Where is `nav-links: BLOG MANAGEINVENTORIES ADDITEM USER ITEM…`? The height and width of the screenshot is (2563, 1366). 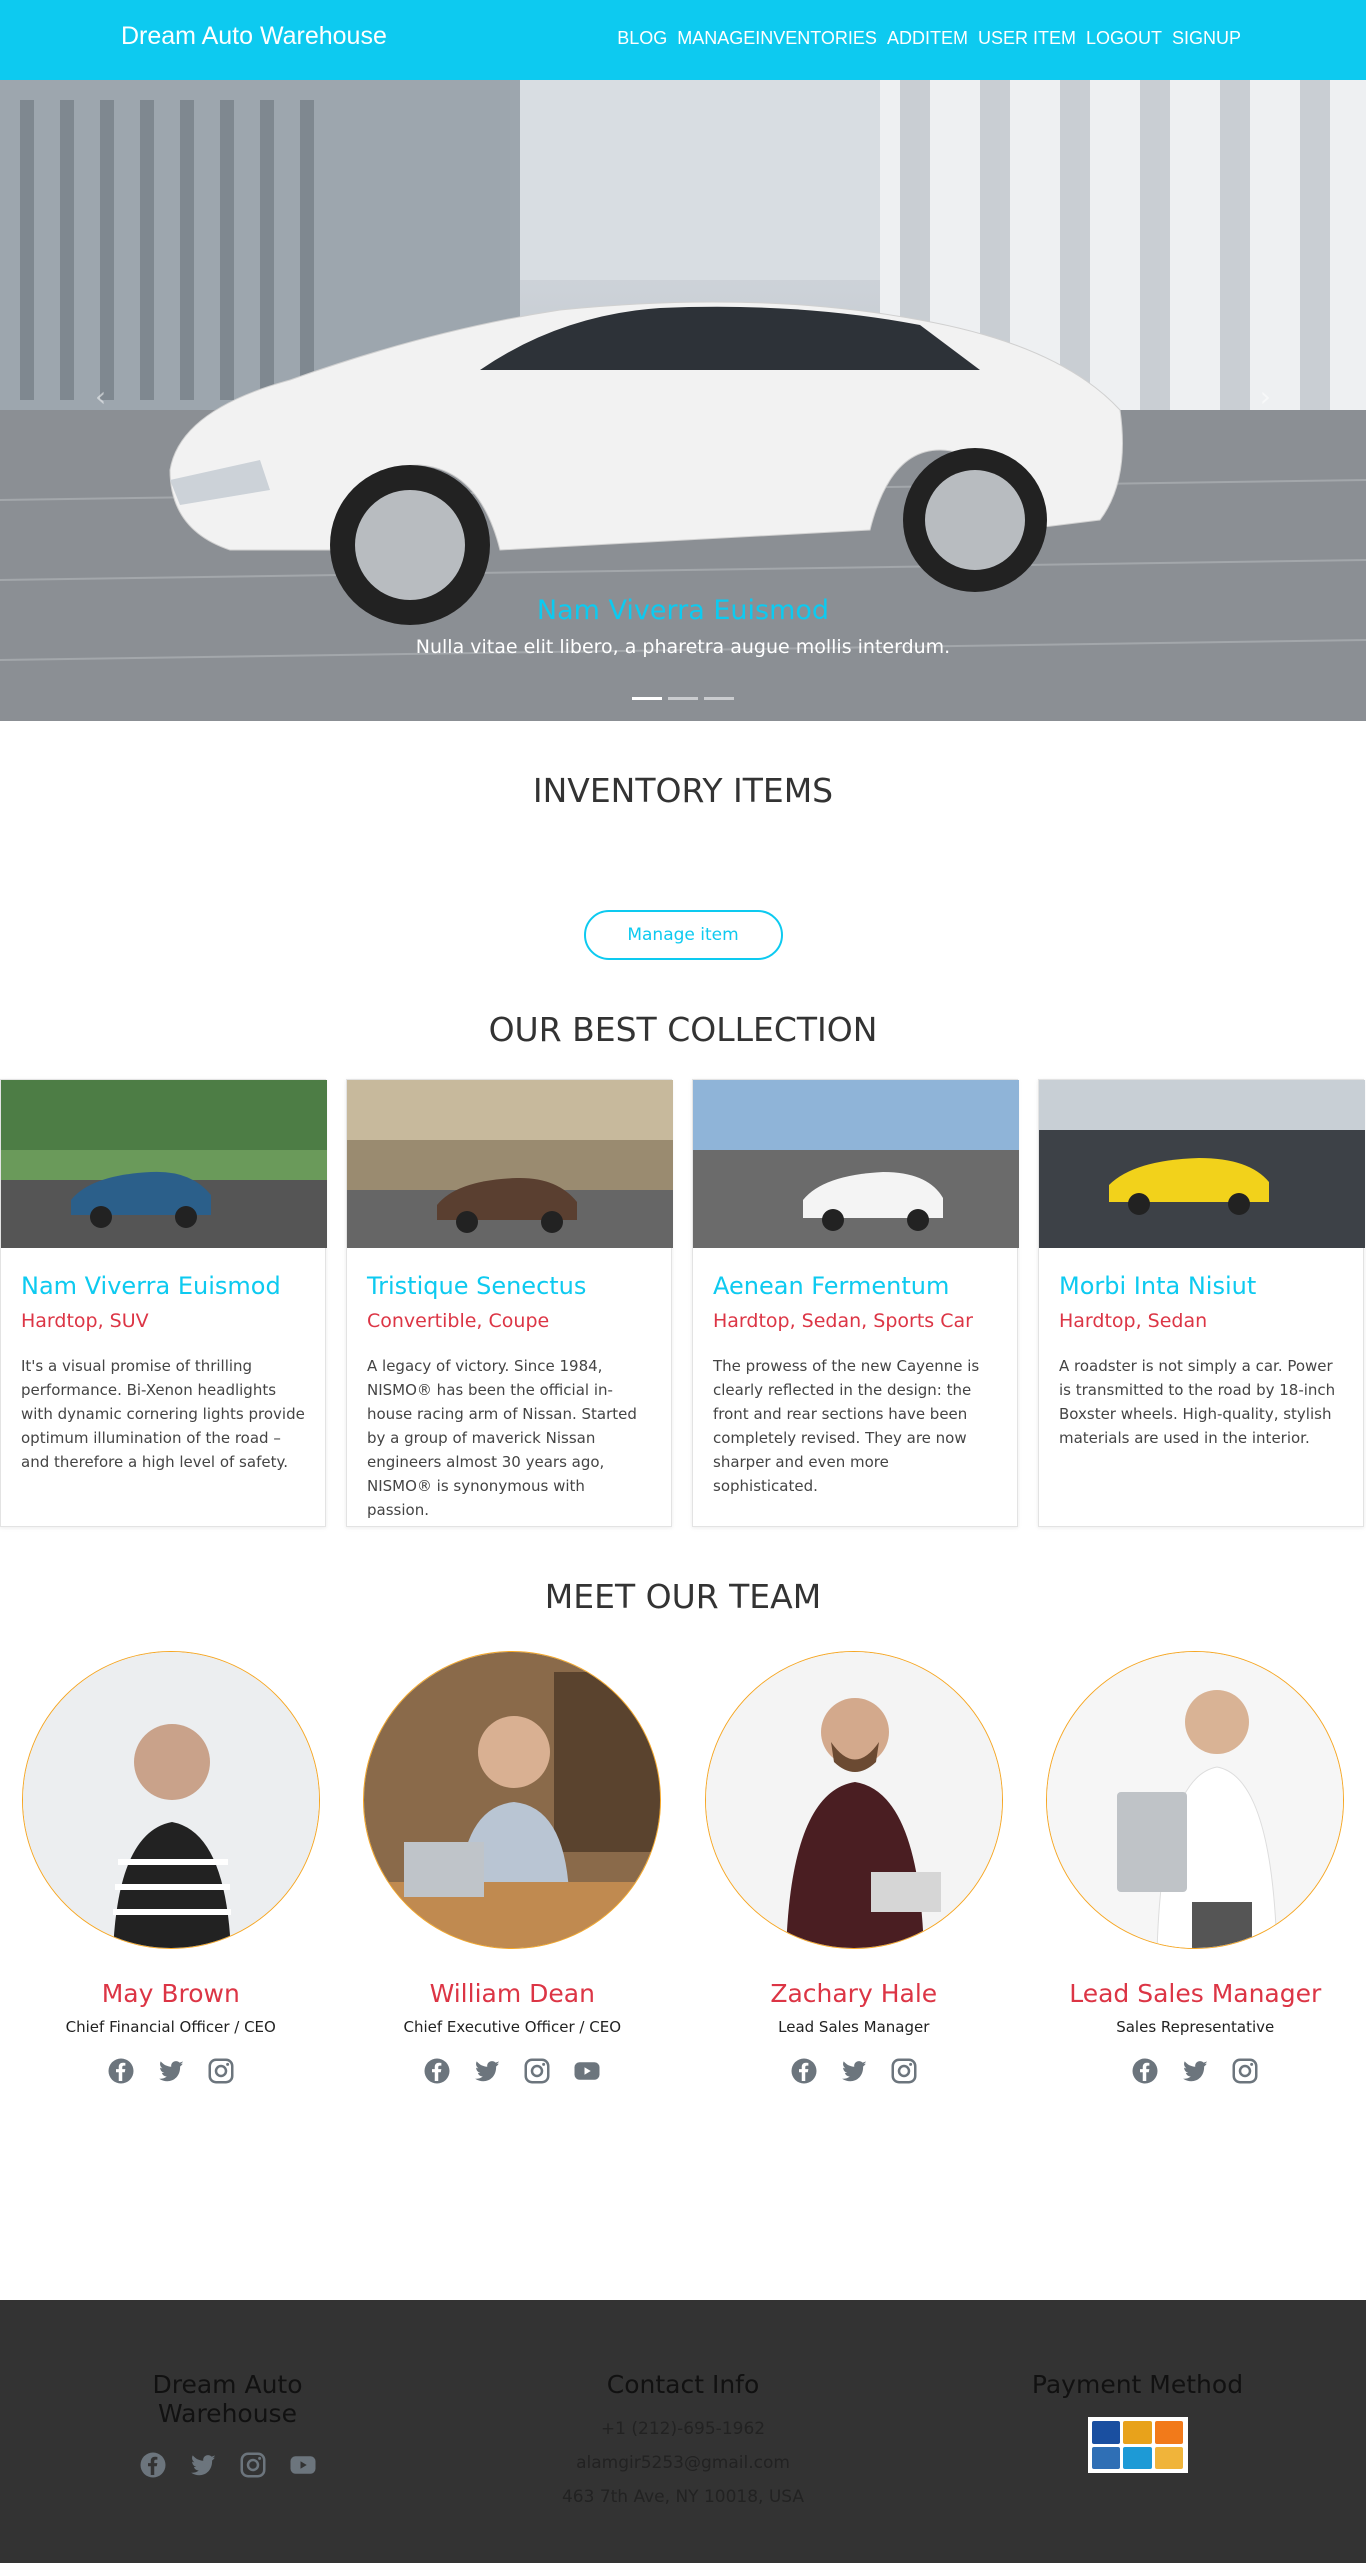
nav-links: BLOG MANAGEINVENTORIES ADDITEM USER ITEM… is located at coordinates (929, 38).